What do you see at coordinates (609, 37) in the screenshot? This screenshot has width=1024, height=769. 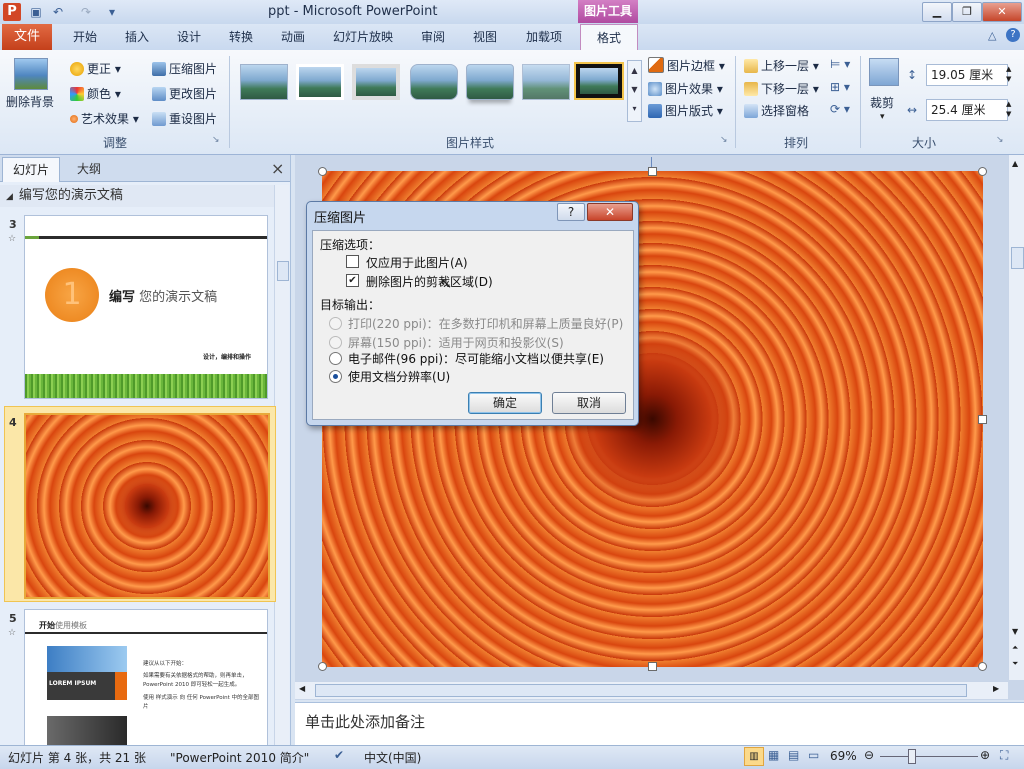 I see `tab-format: 格式` at bounding box center [609, 37].